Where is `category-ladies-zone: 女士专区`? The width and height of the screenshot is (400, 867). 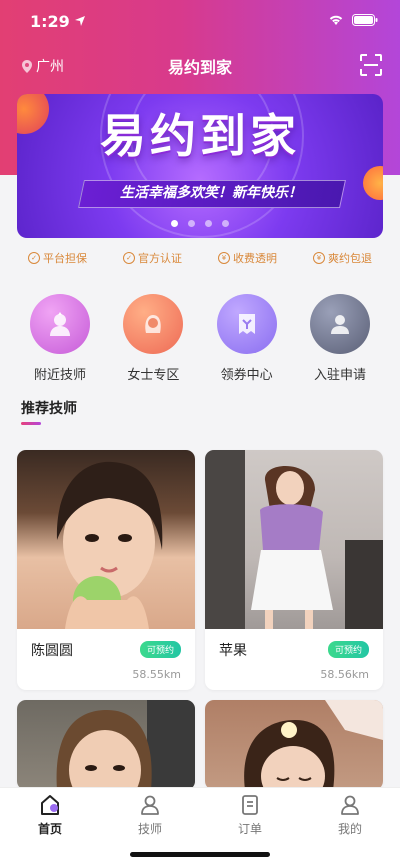 category-ladies-zone: 女士专区 is located at coordinates (153, 338).